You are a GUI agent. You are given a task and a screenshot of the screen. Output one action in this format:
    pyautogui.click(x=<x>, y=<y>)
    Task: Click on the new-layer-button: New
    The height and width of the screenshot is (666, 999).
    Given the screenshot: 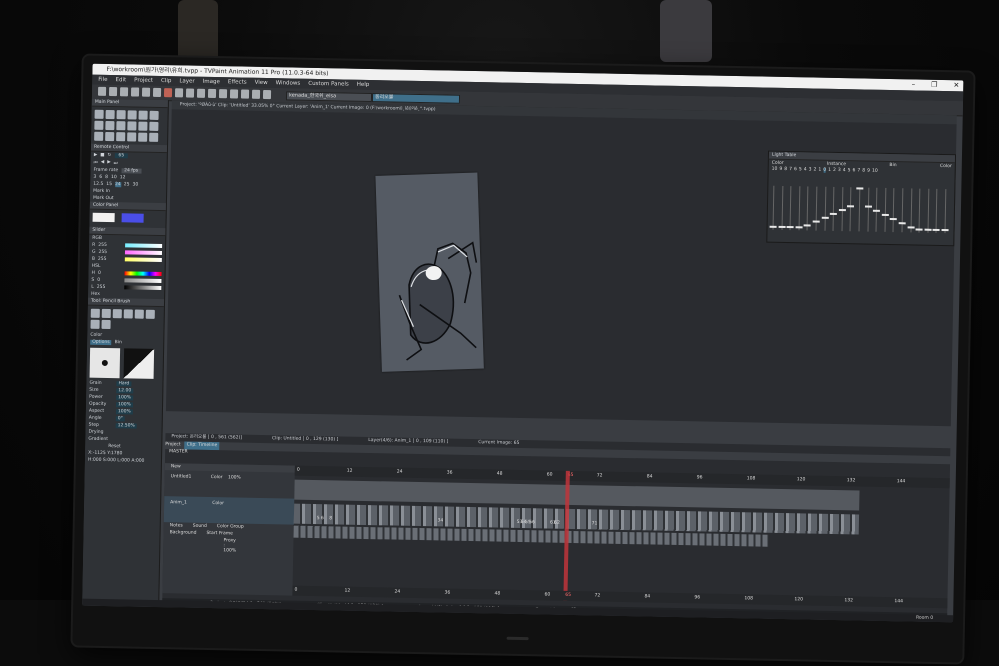 What is the action you would take?
    pyautogui.click(x=176, y=466)
    